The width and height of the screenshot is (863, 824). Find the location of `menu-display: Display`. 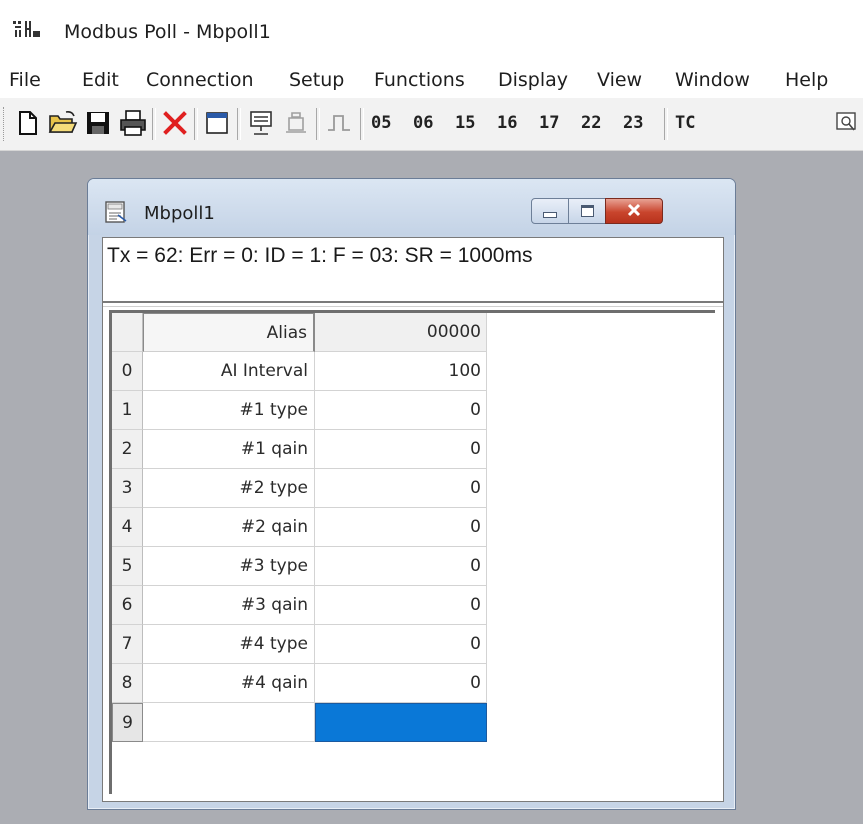

menu-display: Display is located at coordinates (533, 80).